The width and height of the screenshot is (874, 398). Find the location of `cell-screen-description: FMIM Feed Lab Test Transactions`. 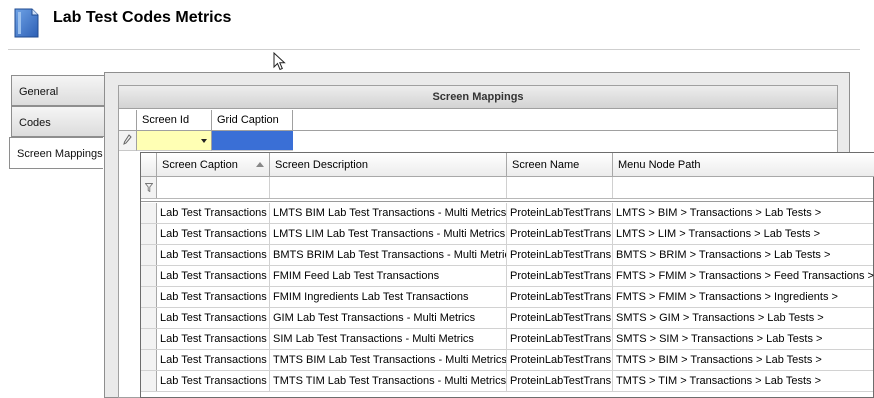

cell-screen-description: FMIM Feed Lab Test Transactions is located at coordinates (388, 276).